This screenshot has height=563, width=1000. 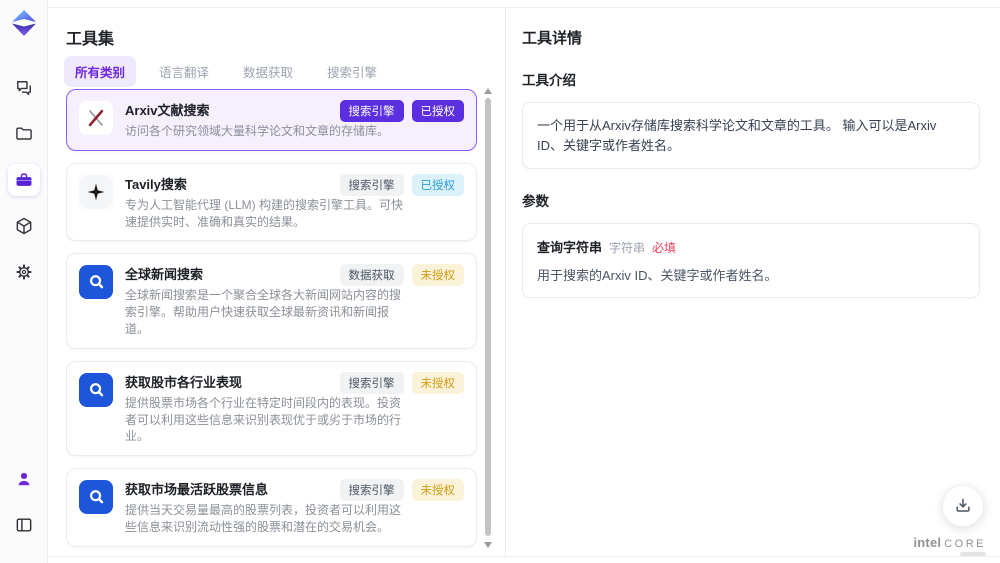 I want to click on sidebar, so click(x=24, y=281).